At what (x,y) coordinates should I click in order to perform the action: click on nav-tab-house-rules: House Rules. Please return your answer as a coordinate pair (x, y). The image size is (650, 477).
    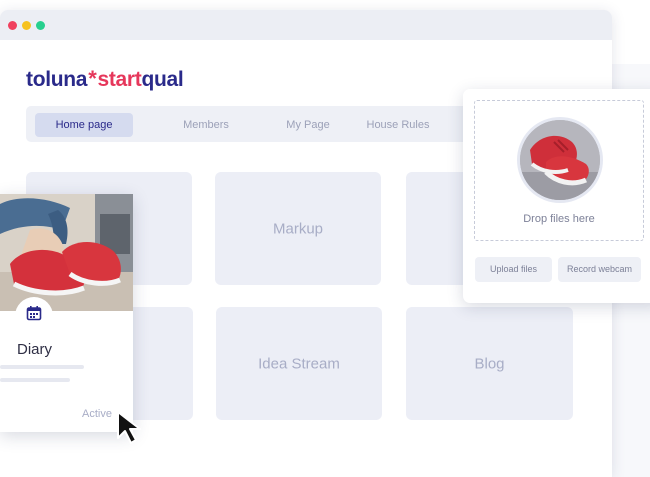
    Looking at the image, I should click on (398, 125).